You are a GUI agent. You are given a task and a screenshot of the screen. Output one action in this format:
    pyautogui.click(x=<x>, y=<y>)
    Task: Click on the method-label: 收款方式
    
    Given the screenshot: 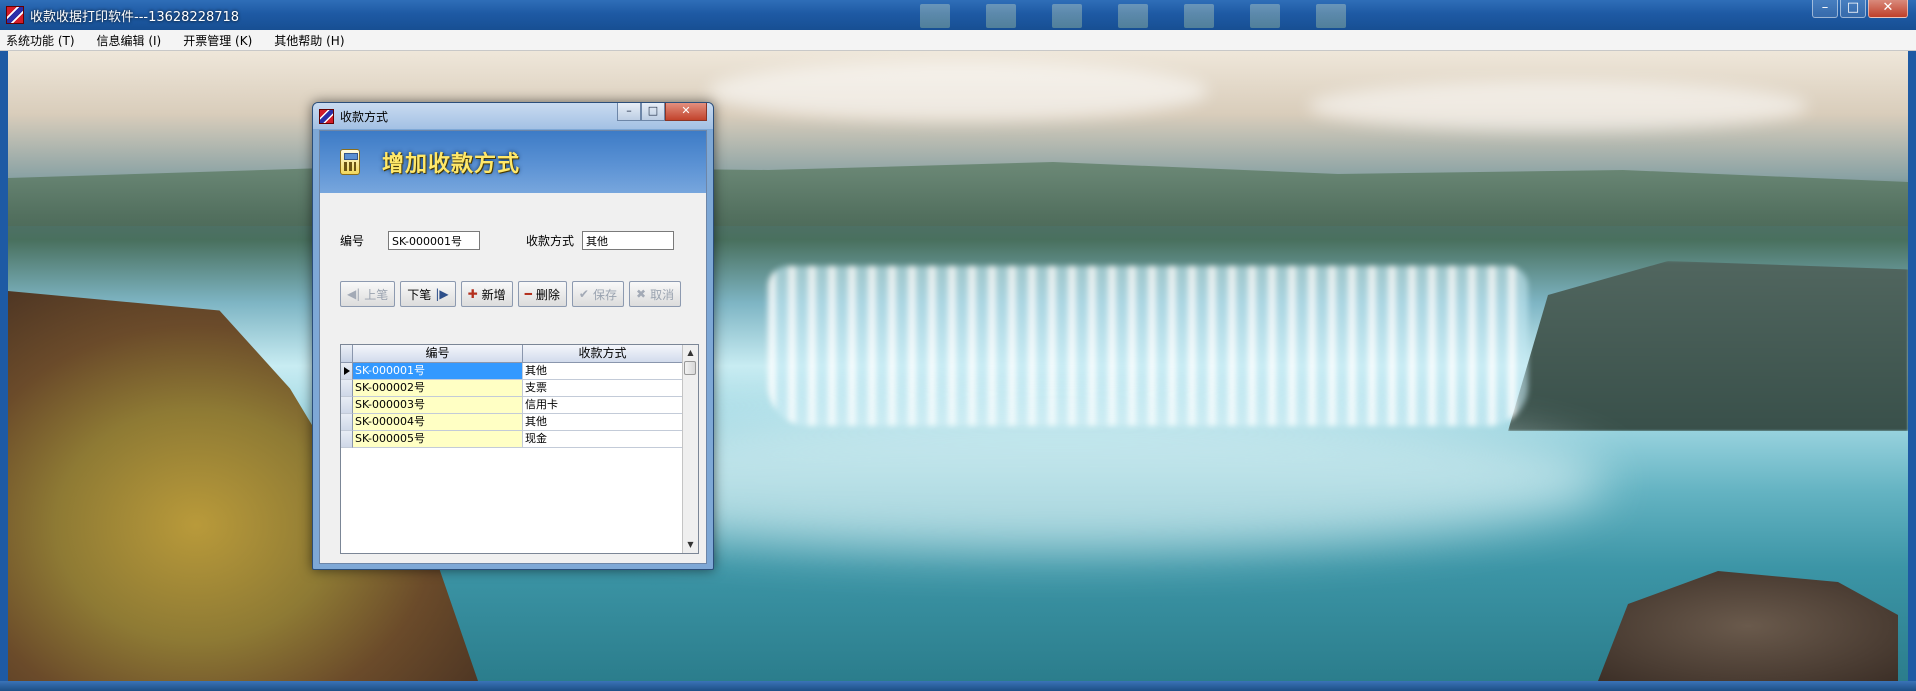 What is the action you would take?
    pyautogui.click(x=550, y=241)
    